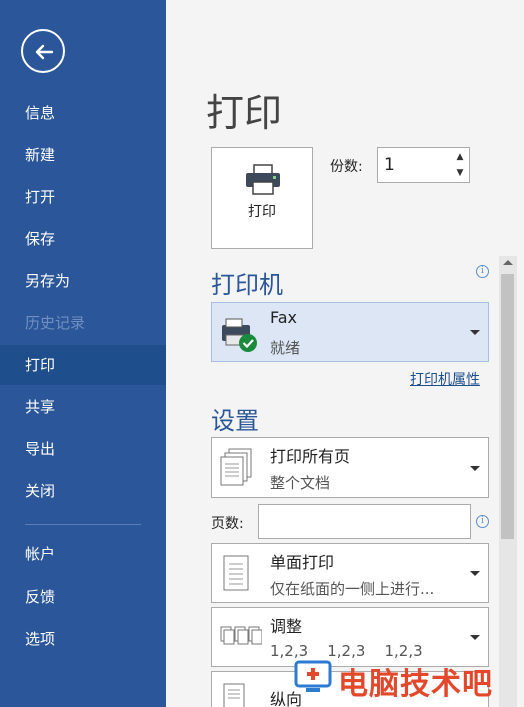 Image resolution: width=524 pixels, height=707 pixels. Describe the element at coordinates (262, 212) in the screenshot. I see `print-button-label: 打印` at that location.